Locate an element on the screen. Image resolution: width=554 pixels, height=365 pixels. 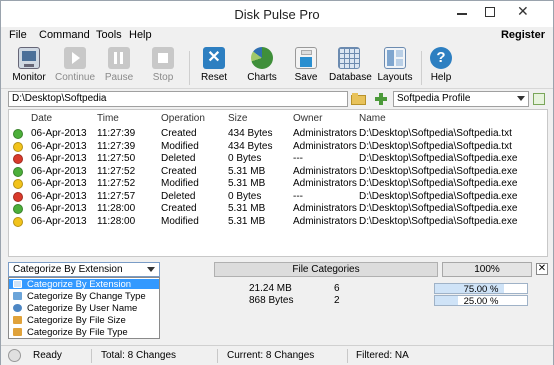
cell-time: 11:27:50 is located at coordinates (116, 158).